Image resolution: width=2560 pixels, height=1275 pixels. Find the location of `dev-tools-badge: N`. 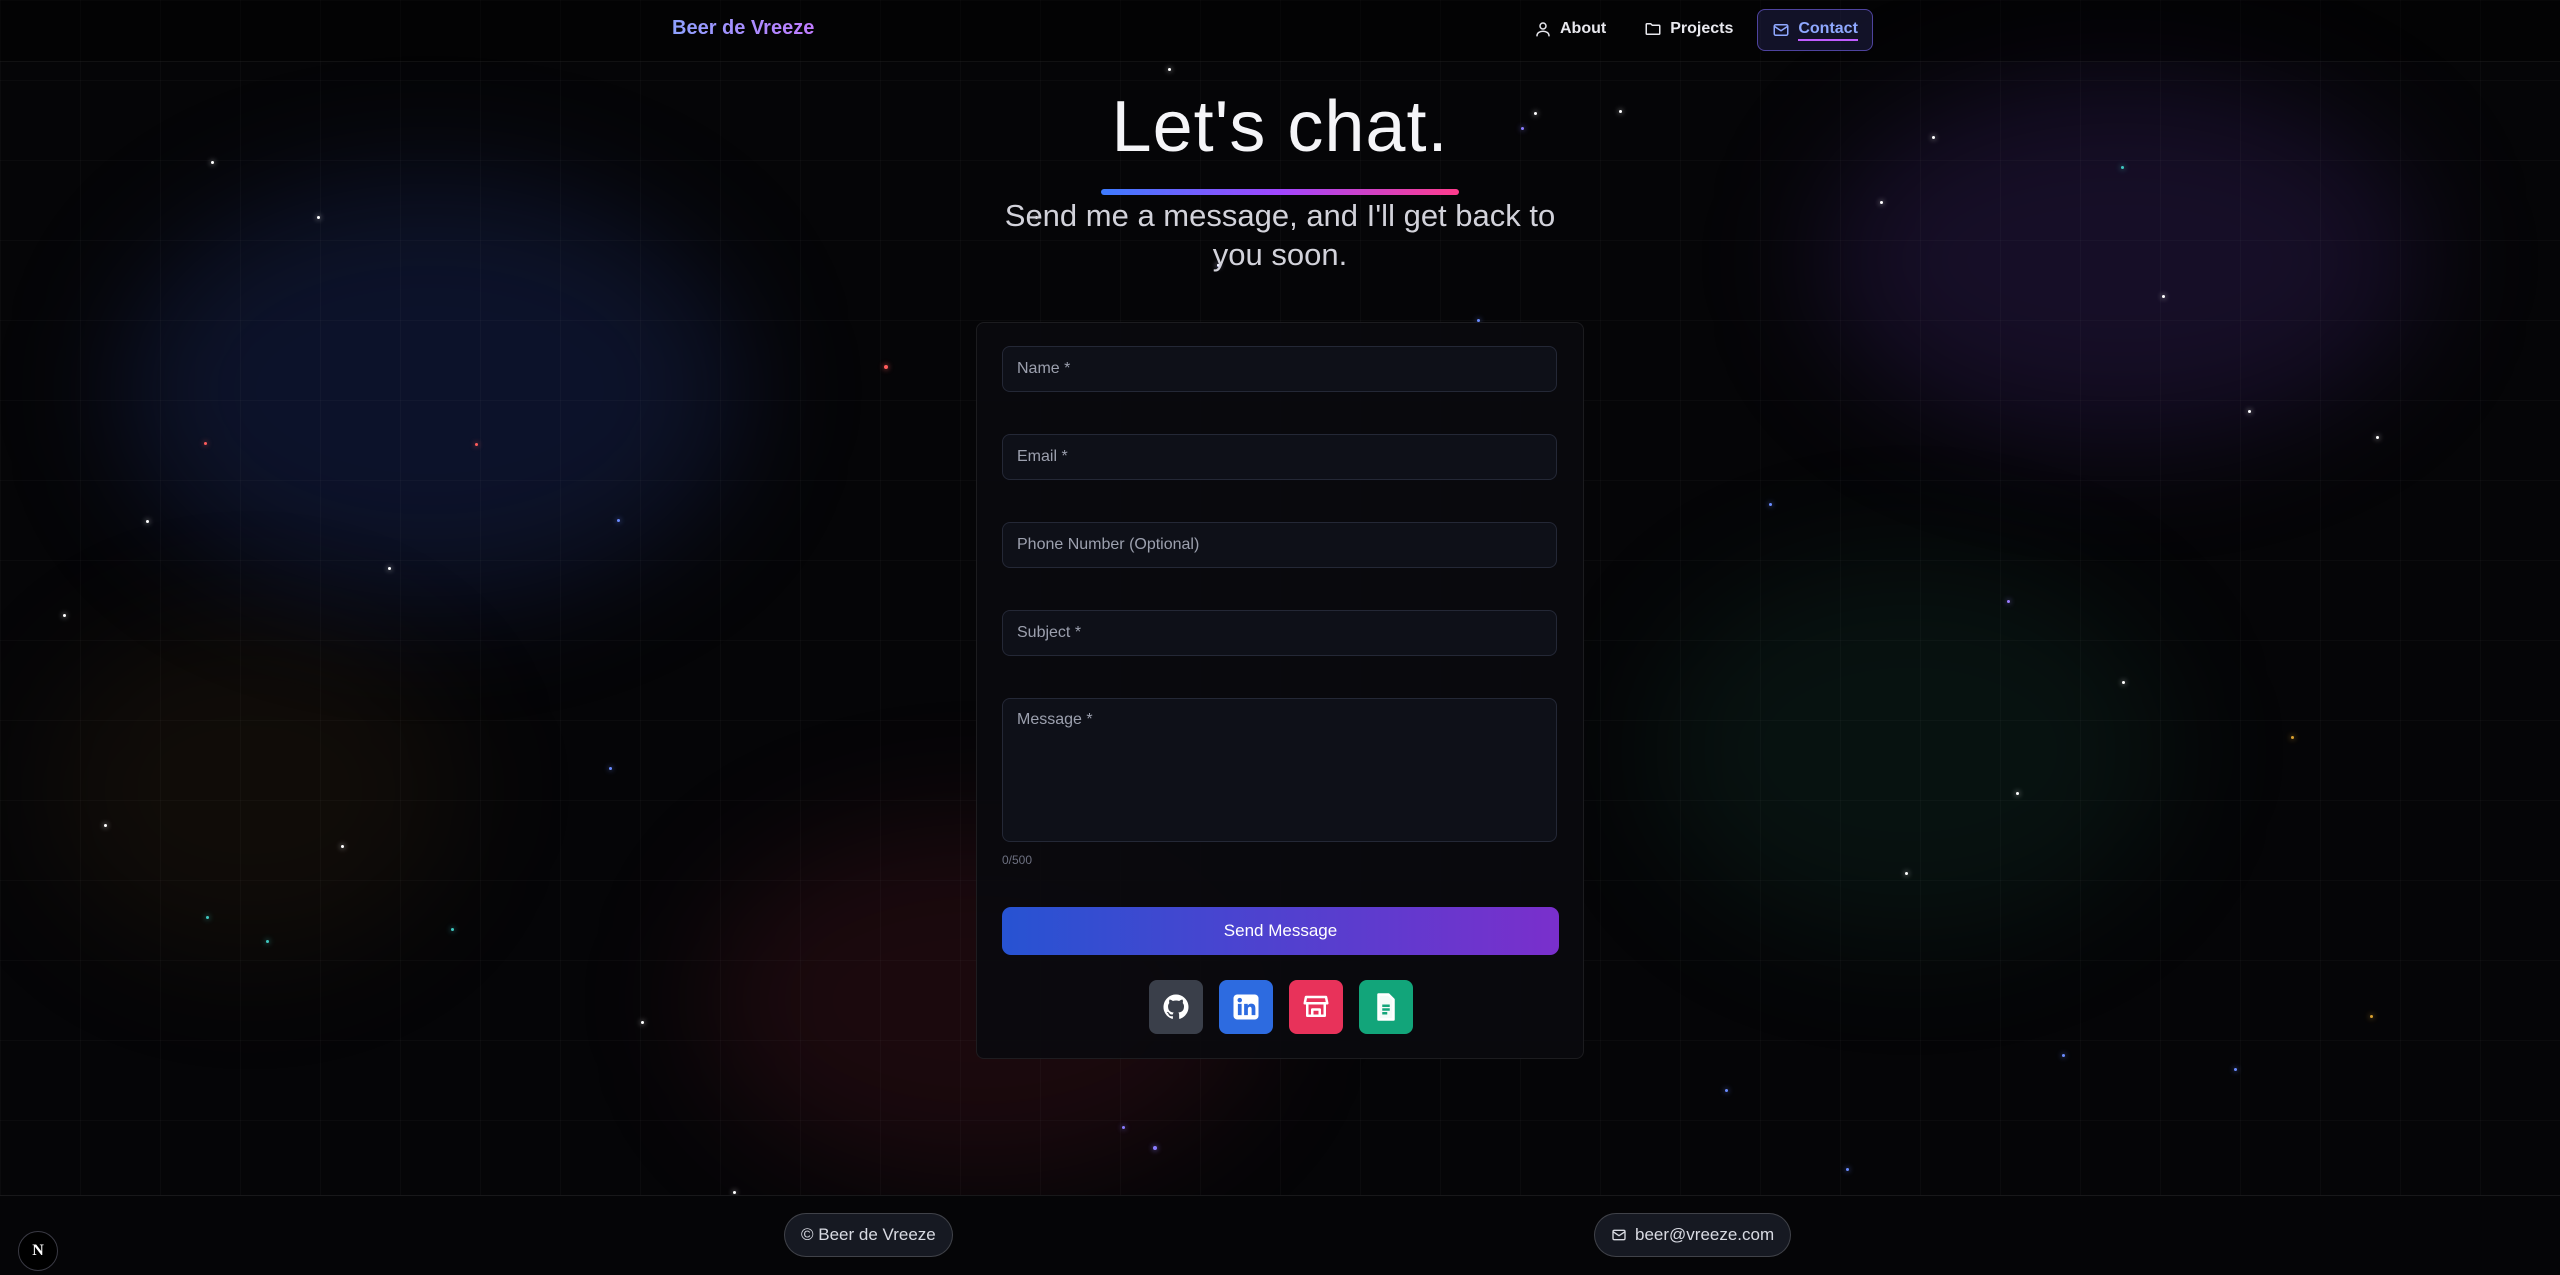

dev-tools-badge: N is located at coordinates (38, 1251).